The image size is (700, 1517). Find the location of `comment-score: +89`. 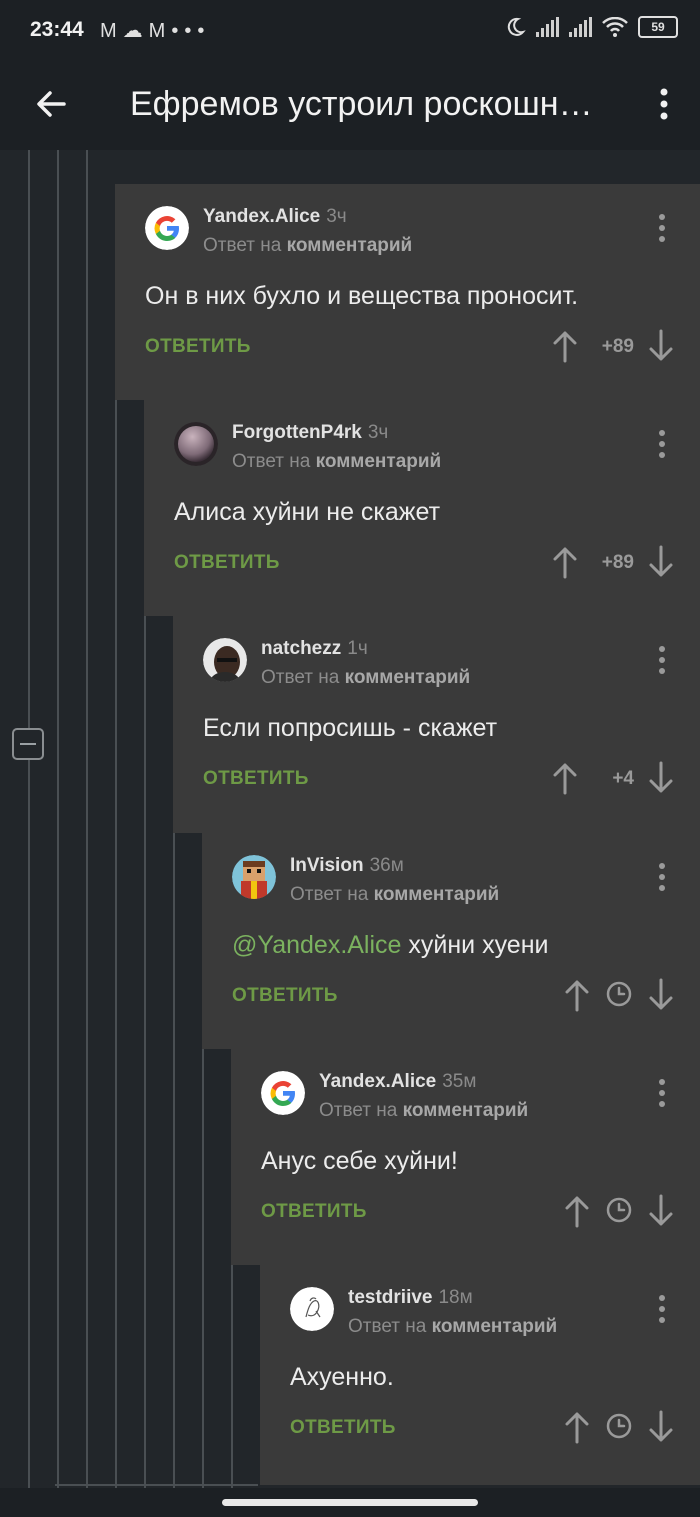

comment-score: +89 is located at coordinates (617, 346).